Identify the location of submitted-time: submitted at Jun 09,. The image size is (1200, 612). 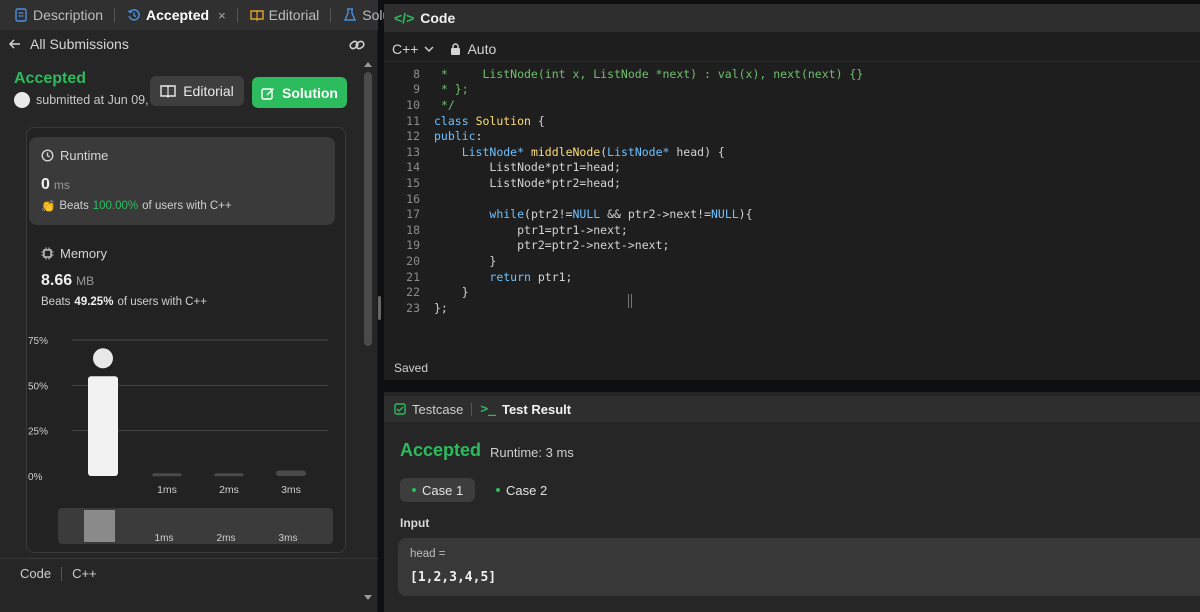
(92, 100).